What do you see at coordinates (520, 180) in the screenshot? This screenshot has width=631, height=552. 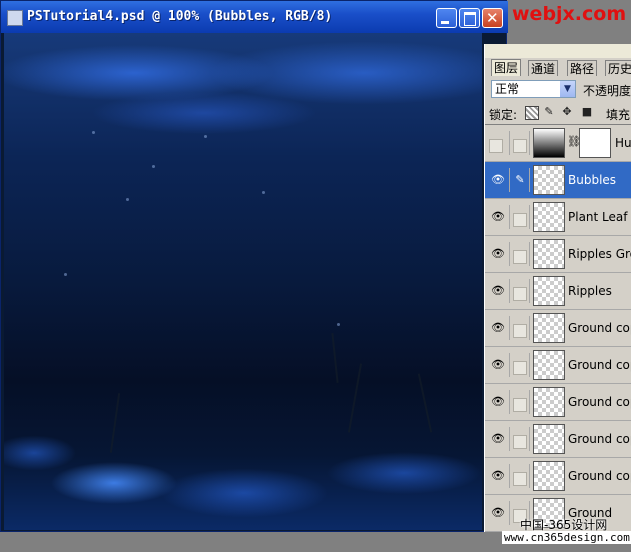 I see `brush-icon: ✎` at bounding box center [520, 180].